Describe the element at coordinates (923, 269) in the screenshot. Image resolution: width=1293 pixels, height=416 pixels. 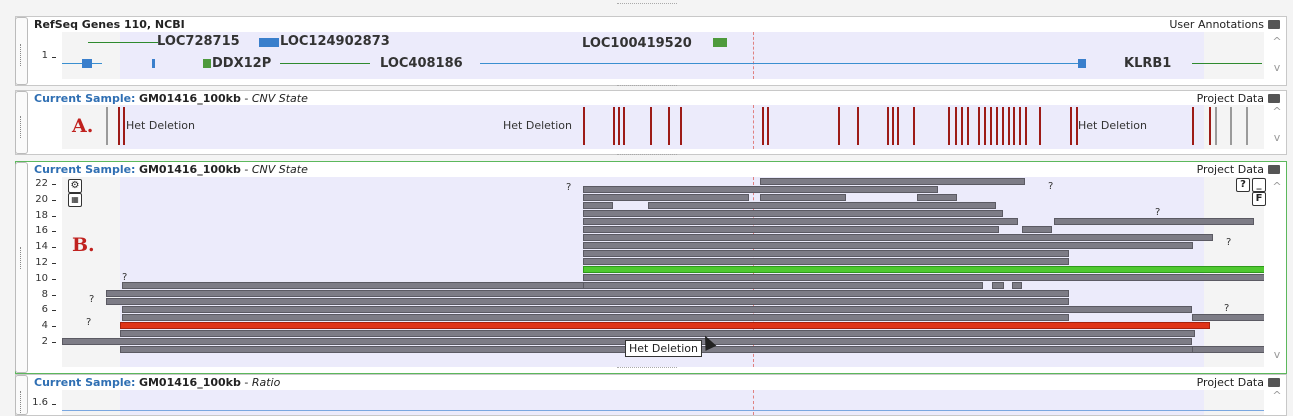
I see `cnv-segment-gain` at that location.